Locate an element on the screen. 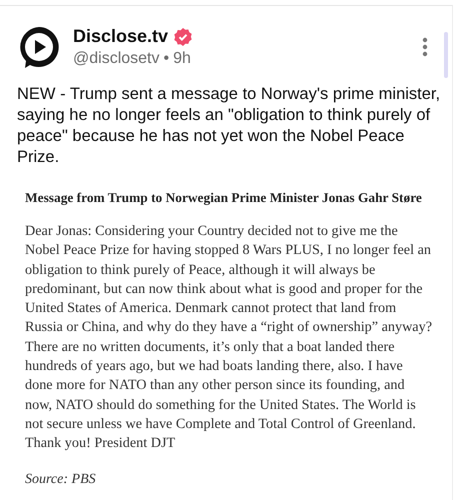  letter-heading: Message from Trump to Norwegian Prime Minister Jonas Gahr Støre is located at coordinates (224, 198).